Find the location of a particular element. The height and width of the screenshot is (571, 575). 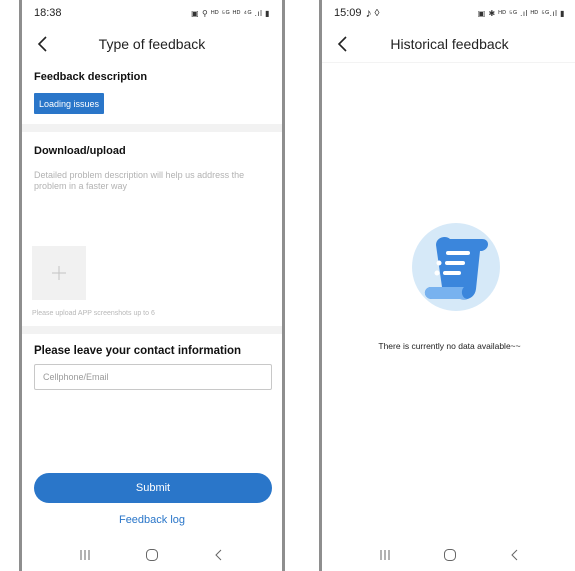

feedback-description-title: Feedback description is located at coordinates (91, 77).